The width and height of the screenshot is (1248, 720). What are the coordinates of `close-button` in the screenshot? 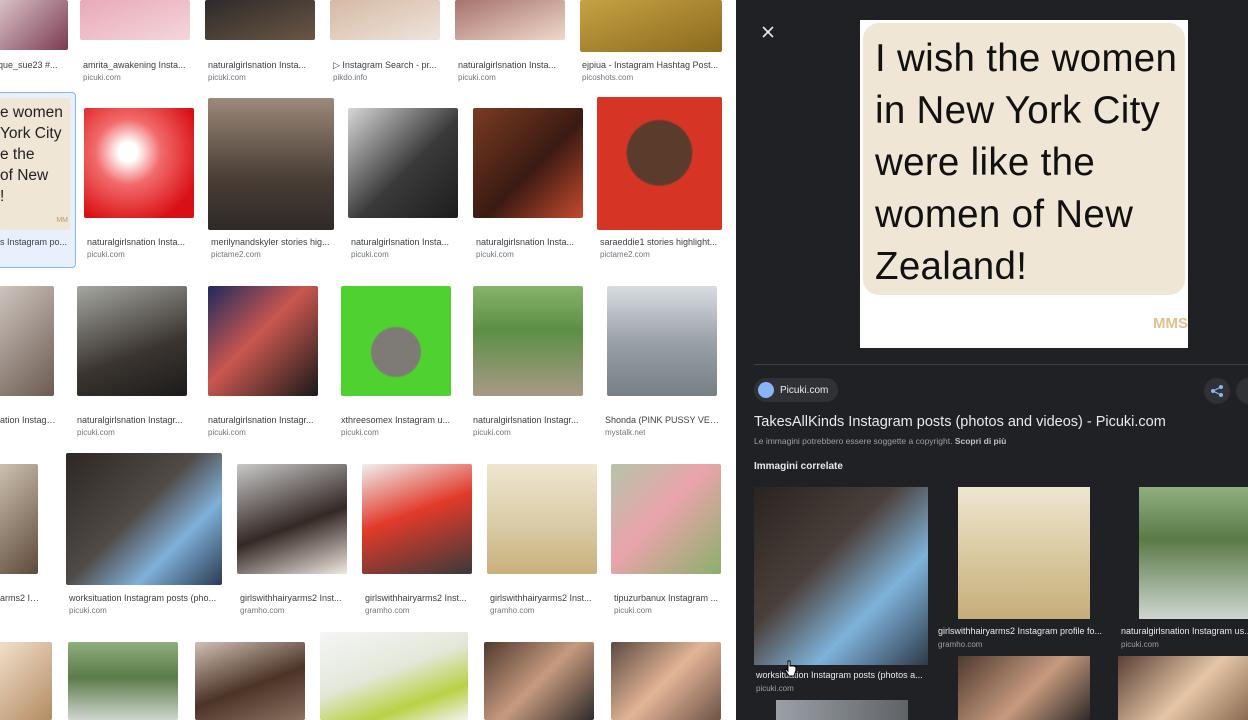 It's located at (768, 32).